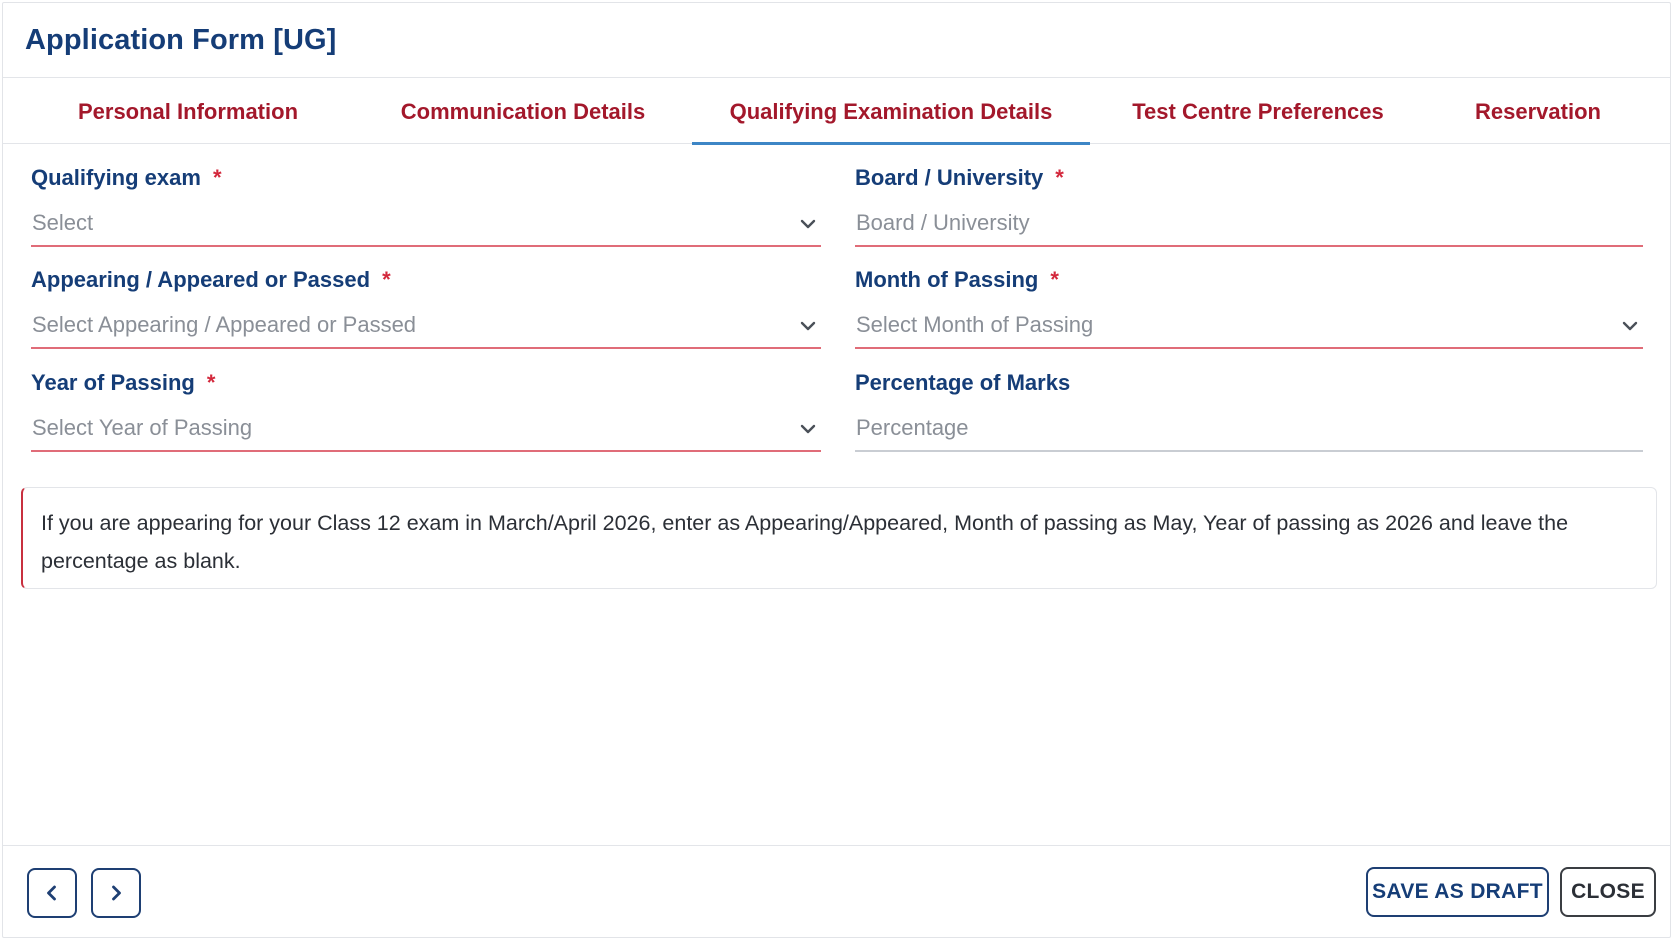 The width and height of the screenshot is (1673, 940). Describe the element at coordinates (891, 112) in the screenshot. I see `tab-qualifying-examination-details: Qualifying Examination Details` at that location.